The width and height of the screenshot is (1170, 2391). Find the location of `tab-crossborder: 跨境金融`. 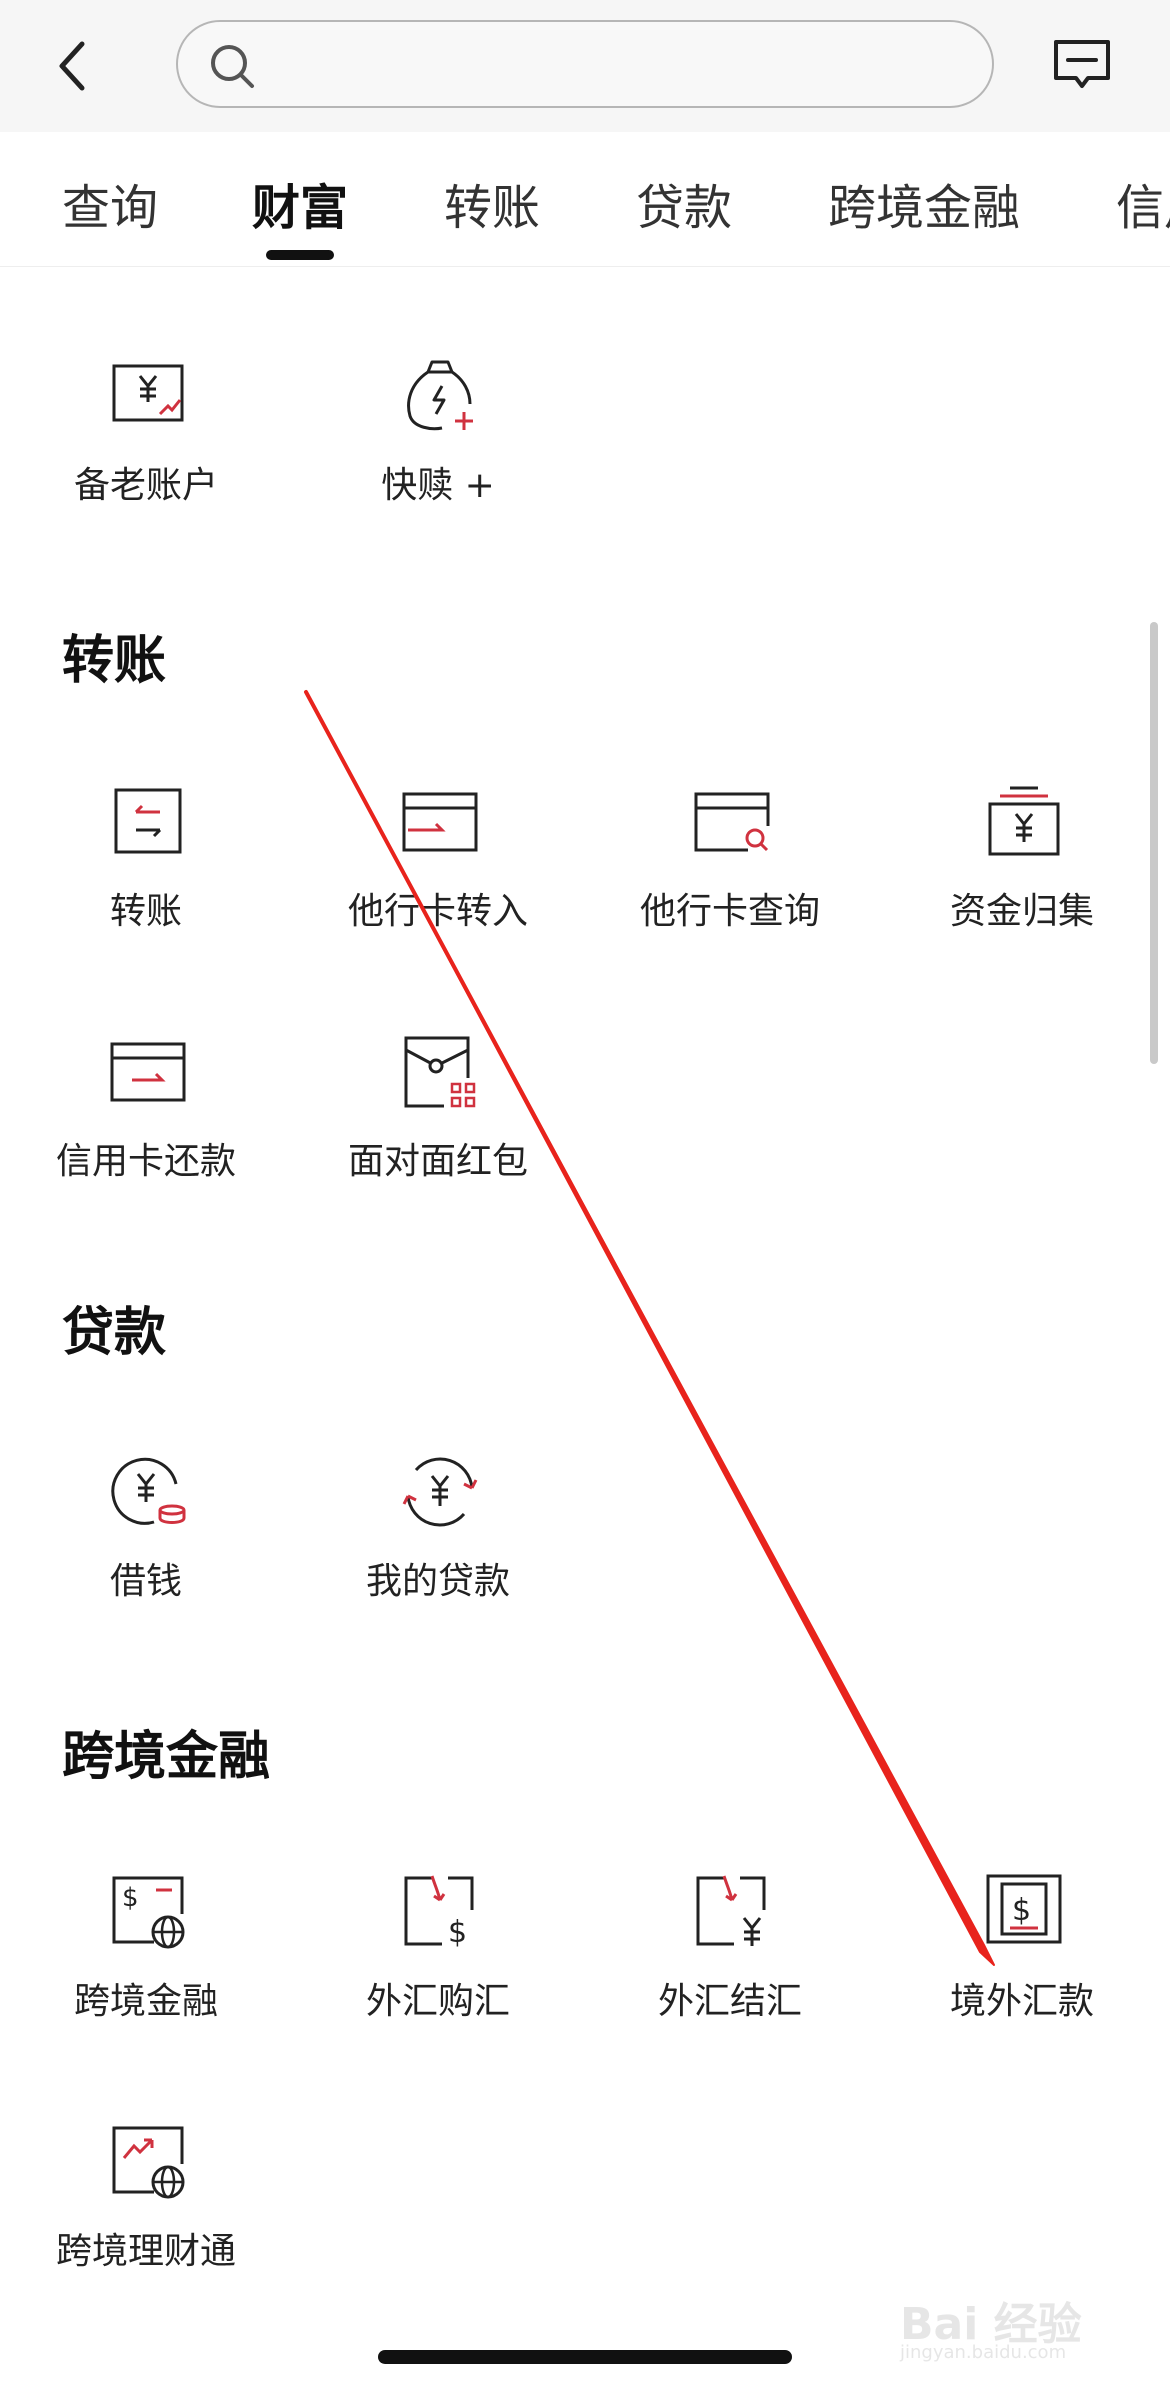

tab-crossborder: 跨境金融 is located at coordinates (924, 203).